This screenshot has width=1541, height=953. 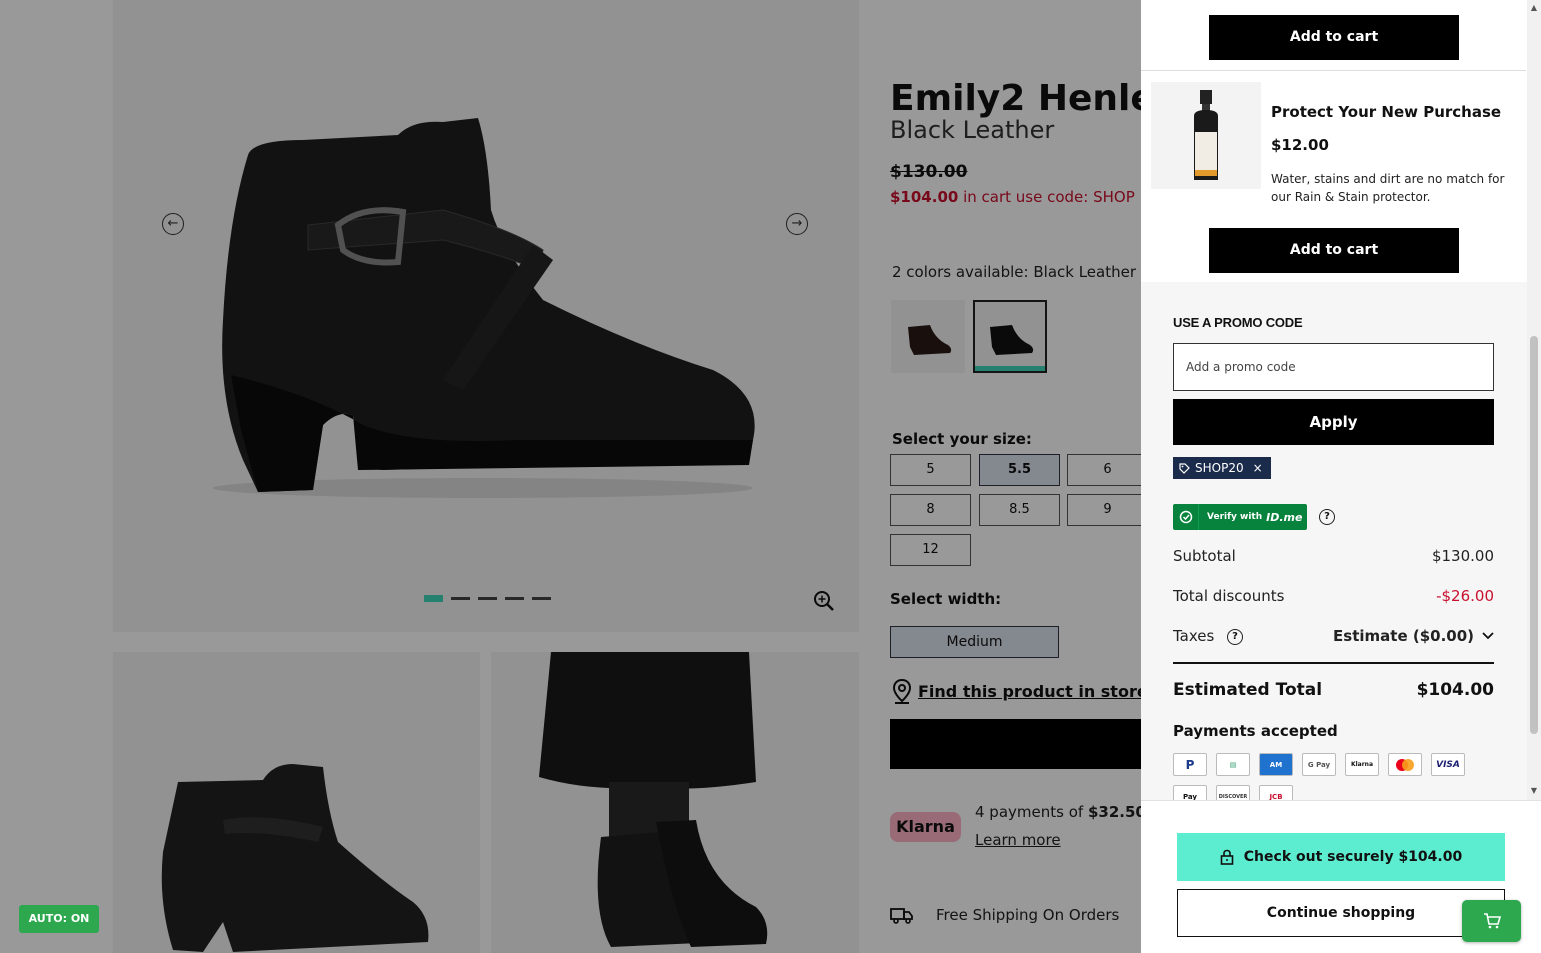 What do you see at coordinates (1353, 857) in the screenshot?
I see `checkout-label: Check out securely $104.00` at bounding box center [1353, 857].